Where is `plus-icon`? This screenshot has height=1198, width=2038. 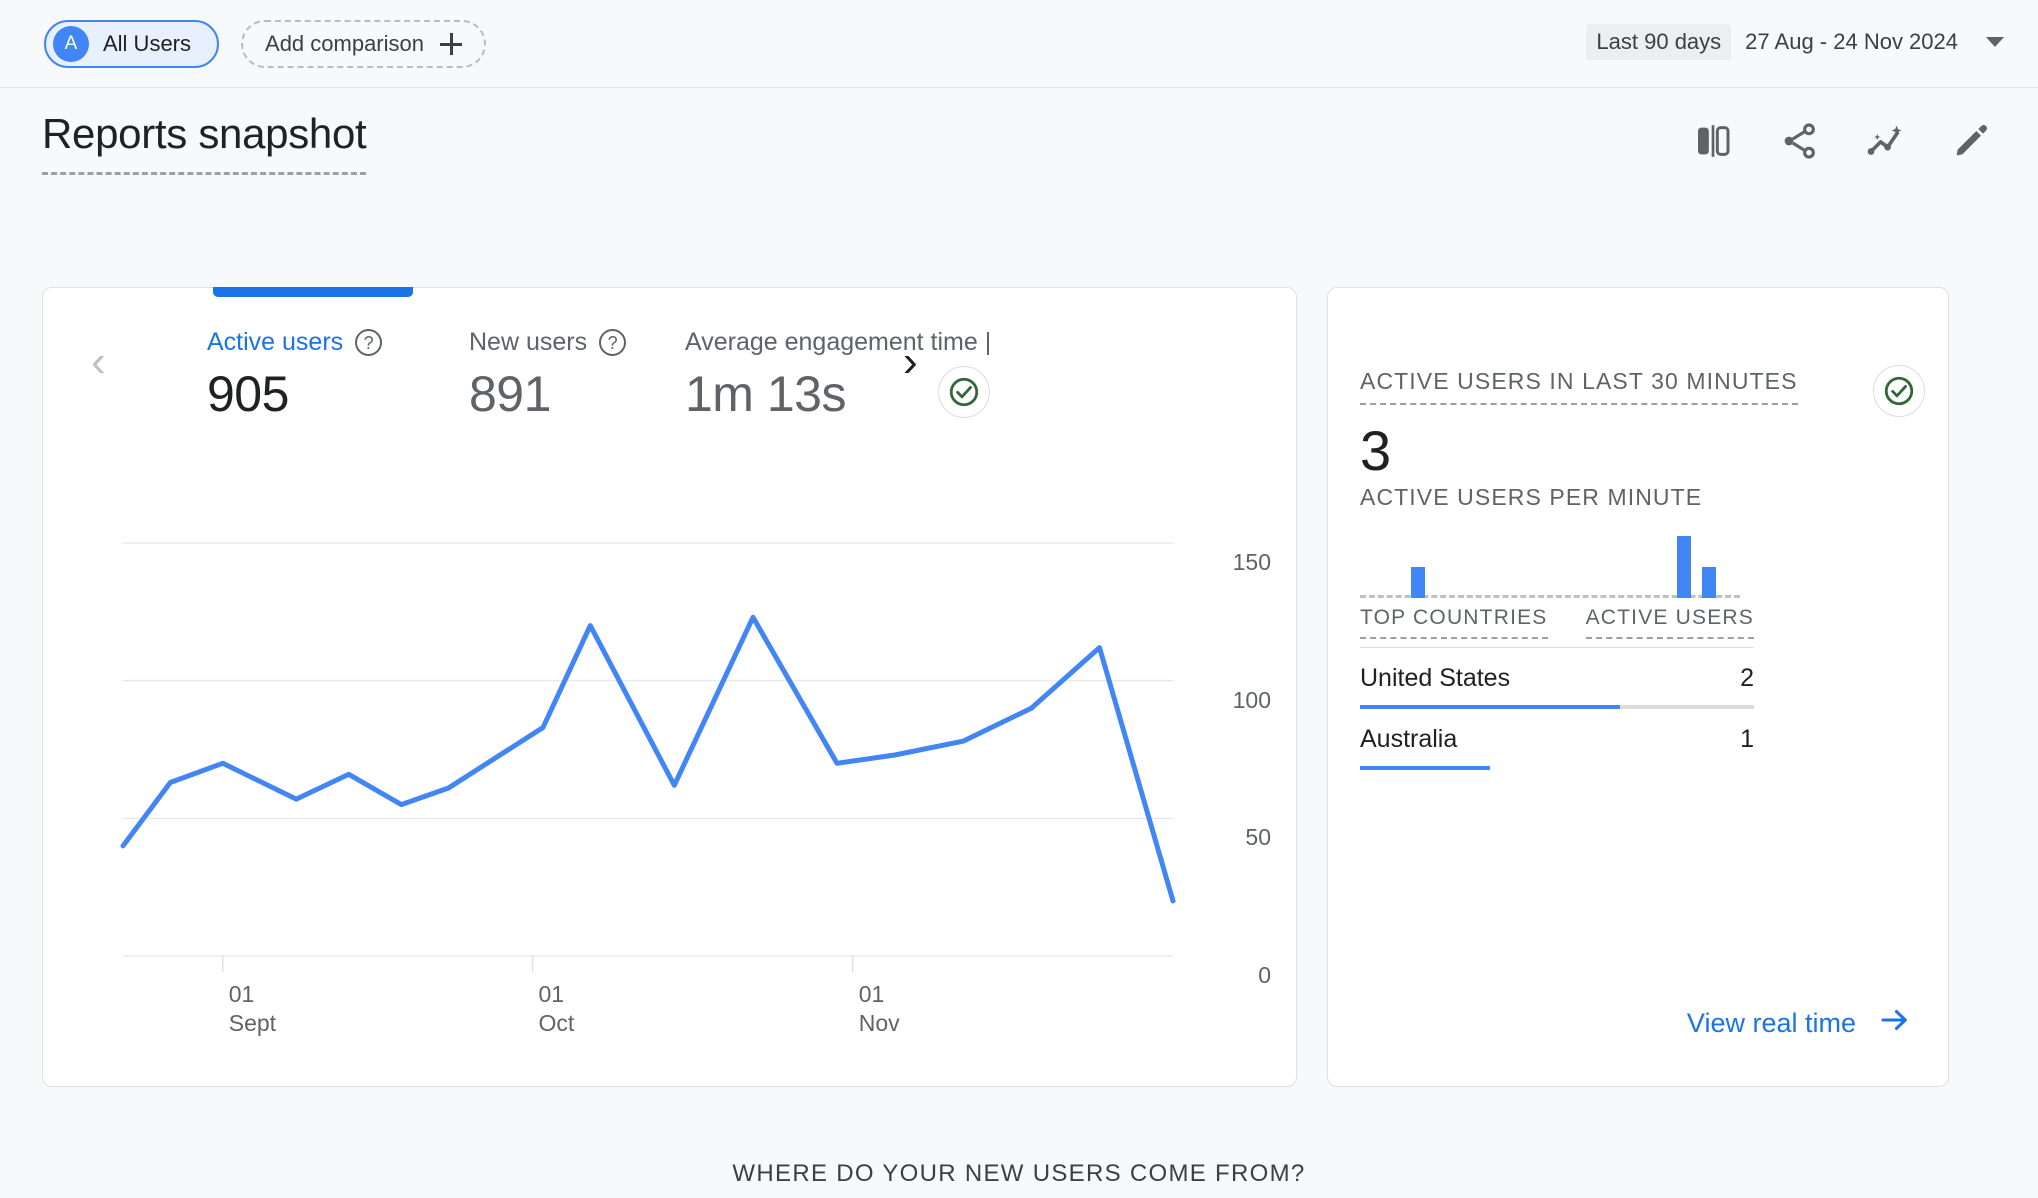 plus-icon is located at coordinates (451, 44).